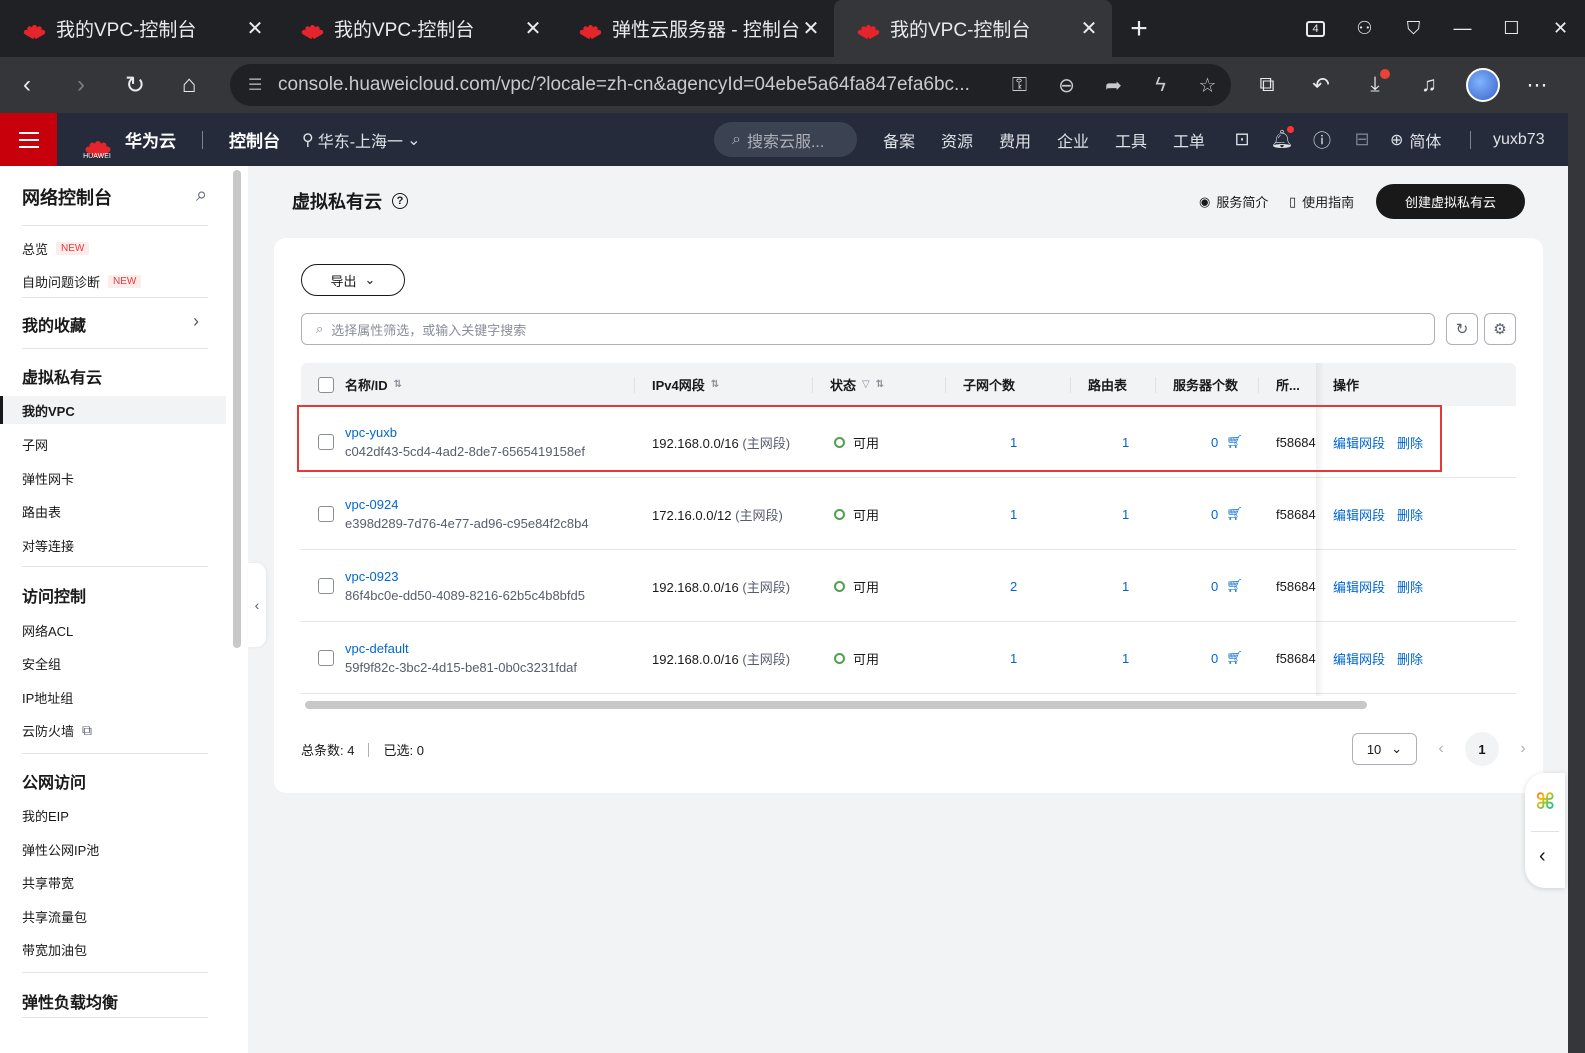 This screenshot has height=1053, width=1585. I want to click on lightning-icon: ϟ, so click(1160, 85).